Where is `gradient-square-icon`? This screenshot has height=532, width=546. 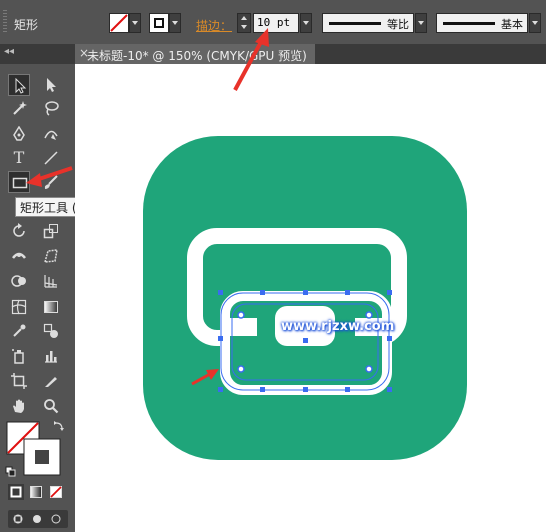
gradient-square-icon is located at coordinates (36, 492).